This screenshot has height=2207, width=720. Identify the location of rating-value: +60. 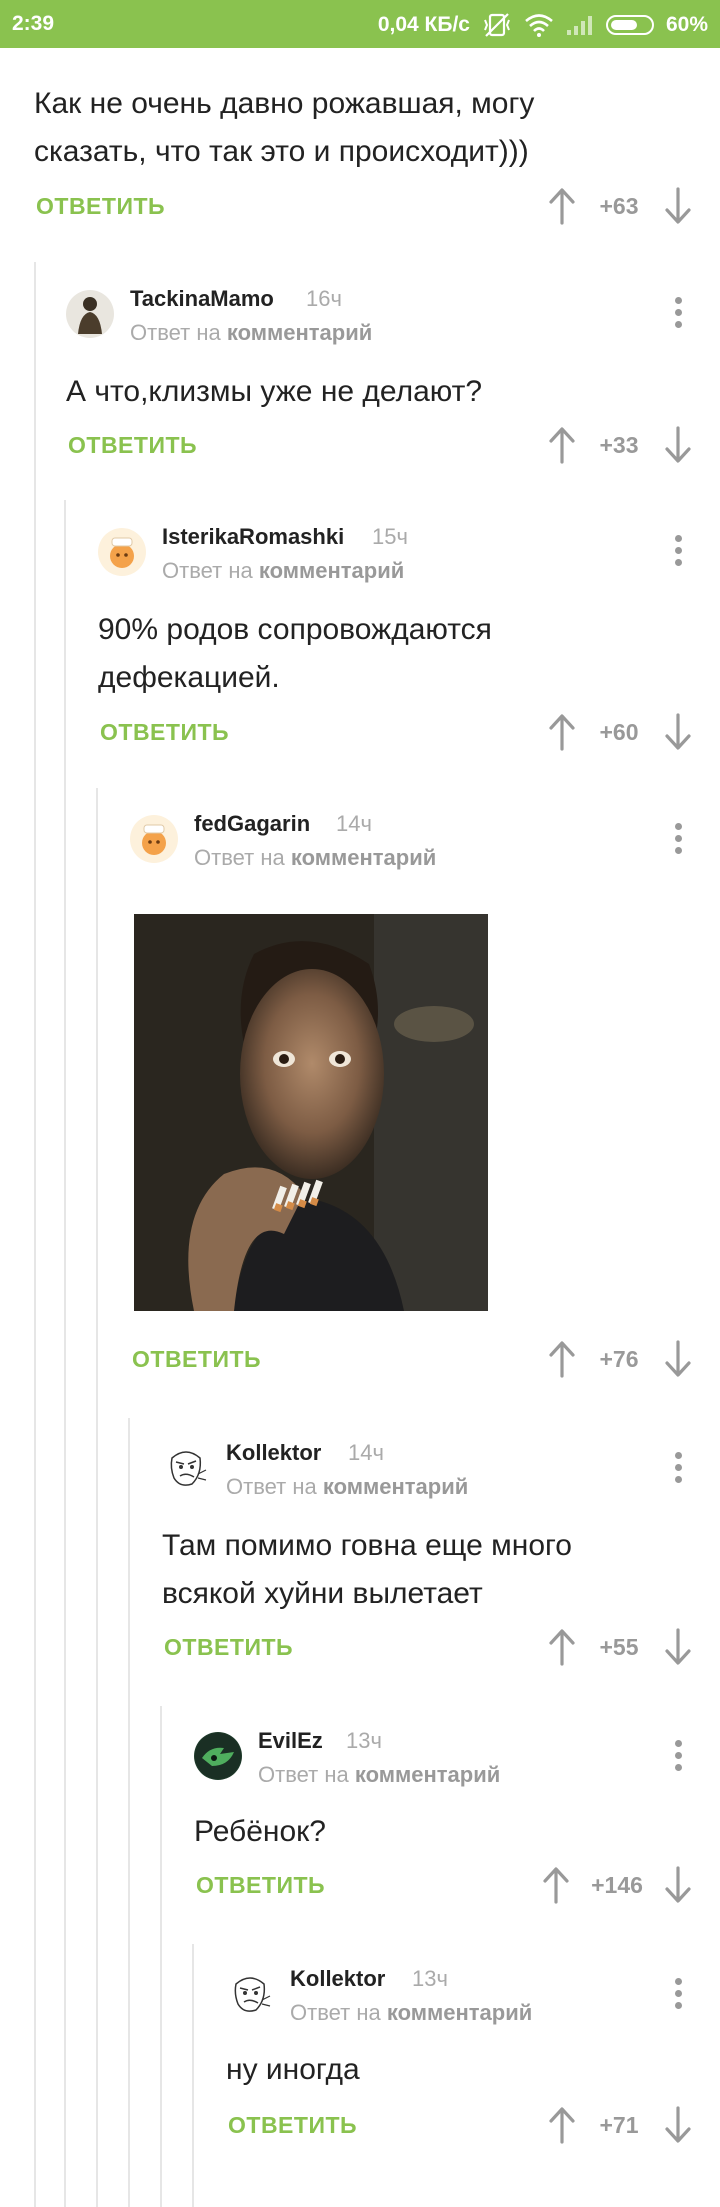
(619, 732).